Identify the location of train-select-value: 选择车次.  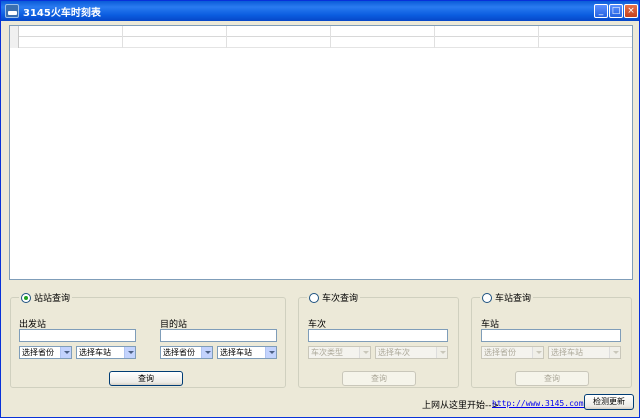
(394, 352).